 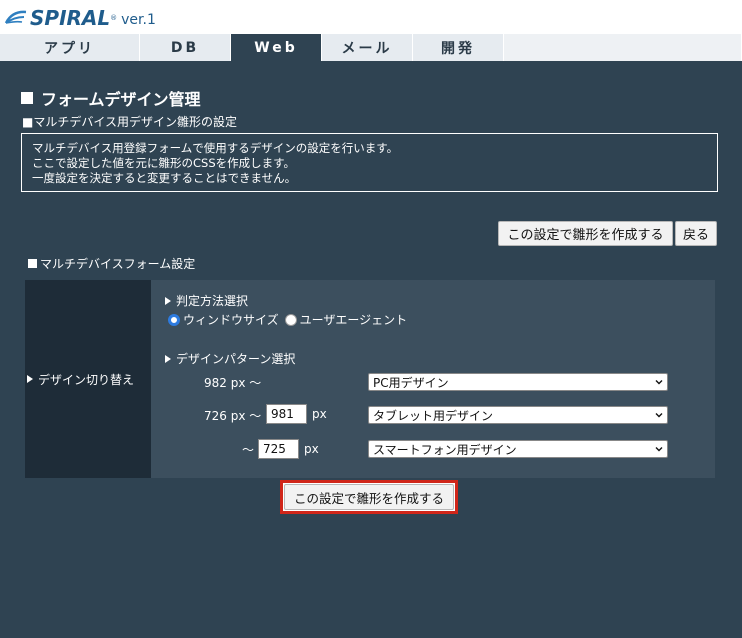 I want to click on judge-method-heading: 判定方法選択, so click(x=206, y=300).